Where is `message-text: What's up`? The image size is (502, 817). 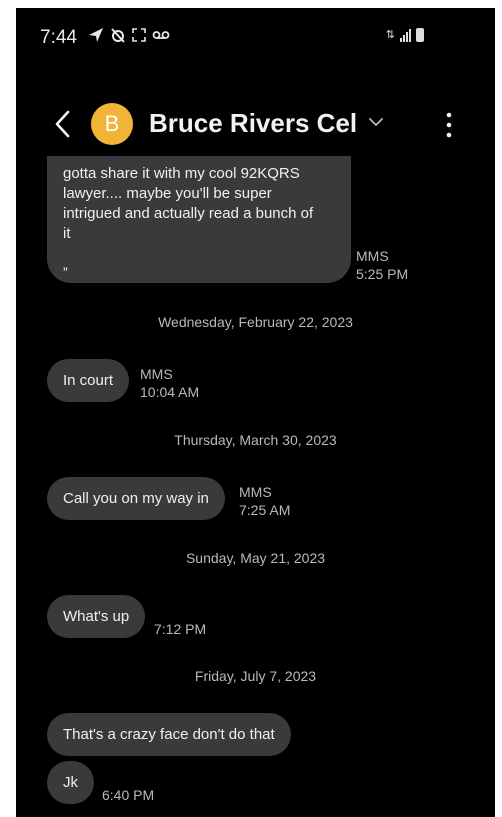 message-text: What's up is located at coordinates (96, 616).